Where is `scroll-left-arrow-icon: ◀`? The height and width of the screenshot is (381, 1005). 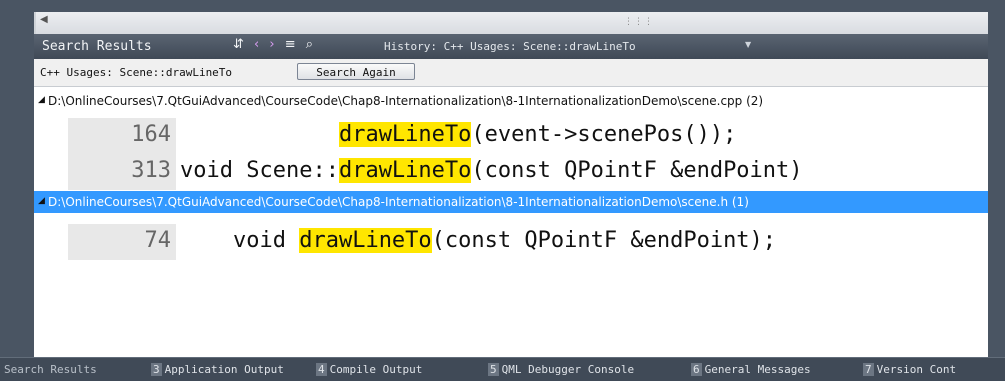 scroll-left-arrow-icon: ◀ is located at coordinates (44, 19).